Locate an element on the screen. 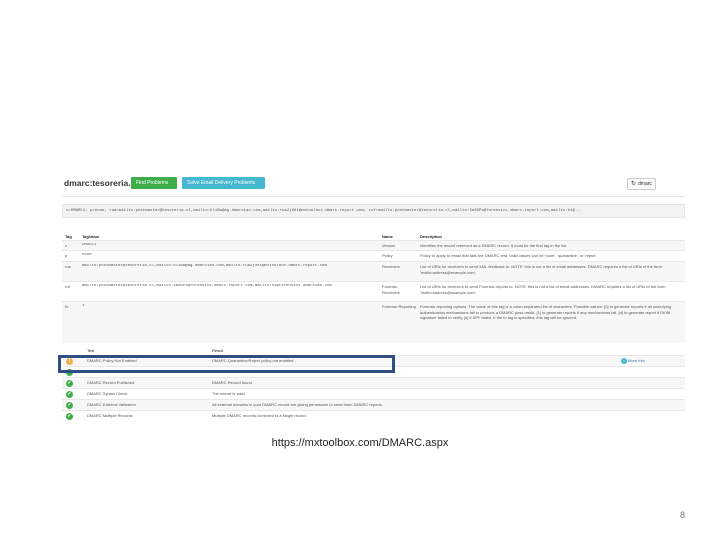 This screenshot has height=540, width=720. header-tag: Tag is located at coordinates (68, 236).